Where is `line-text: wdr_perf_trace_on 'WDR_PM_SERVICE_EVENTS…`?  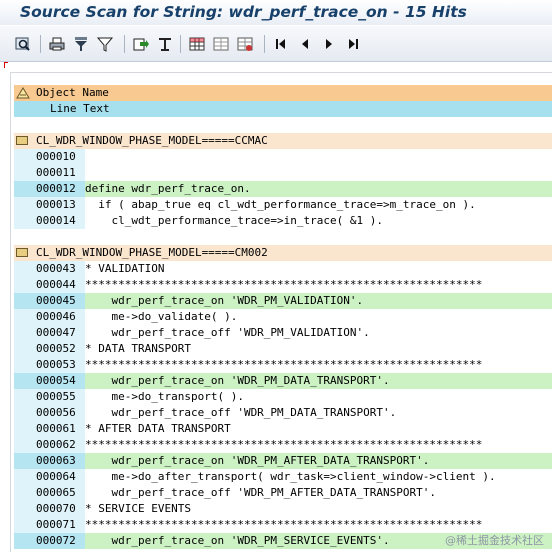
line-text: wdr_perf_trace_on 'WDR_PM_SERVICE_EVENTS… is located at coordinates (237, 540).